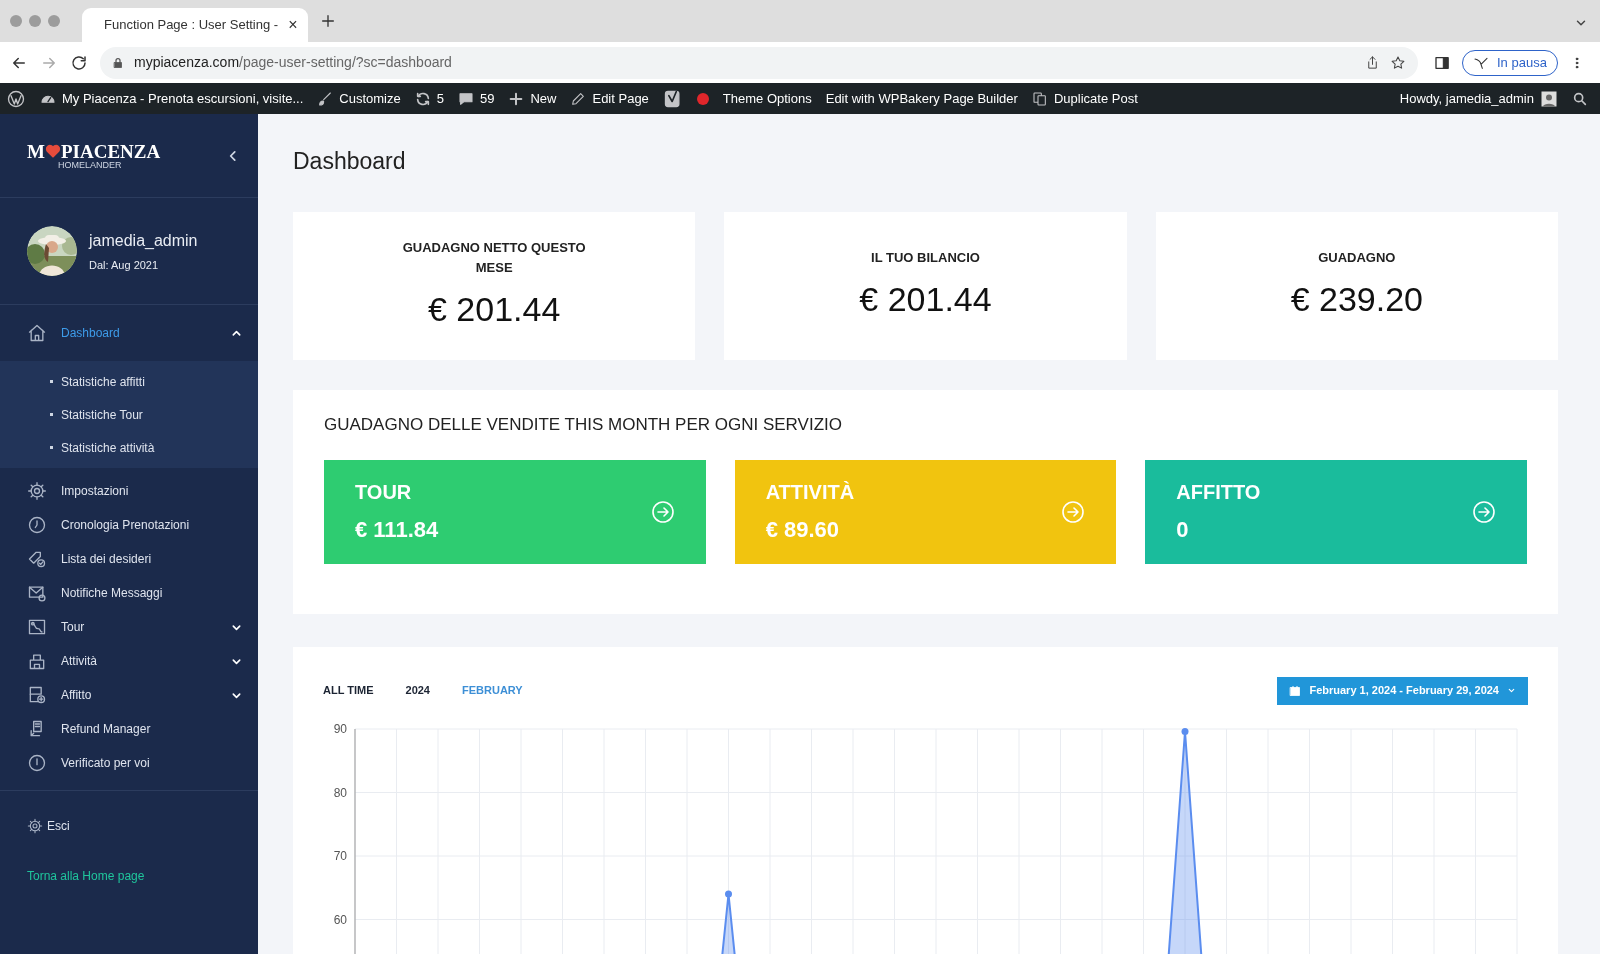 The image size is (1600, 954). Describe the element at coordinates (350, 161) in the screenshot. I see `page-title: Dashboard` at that location.